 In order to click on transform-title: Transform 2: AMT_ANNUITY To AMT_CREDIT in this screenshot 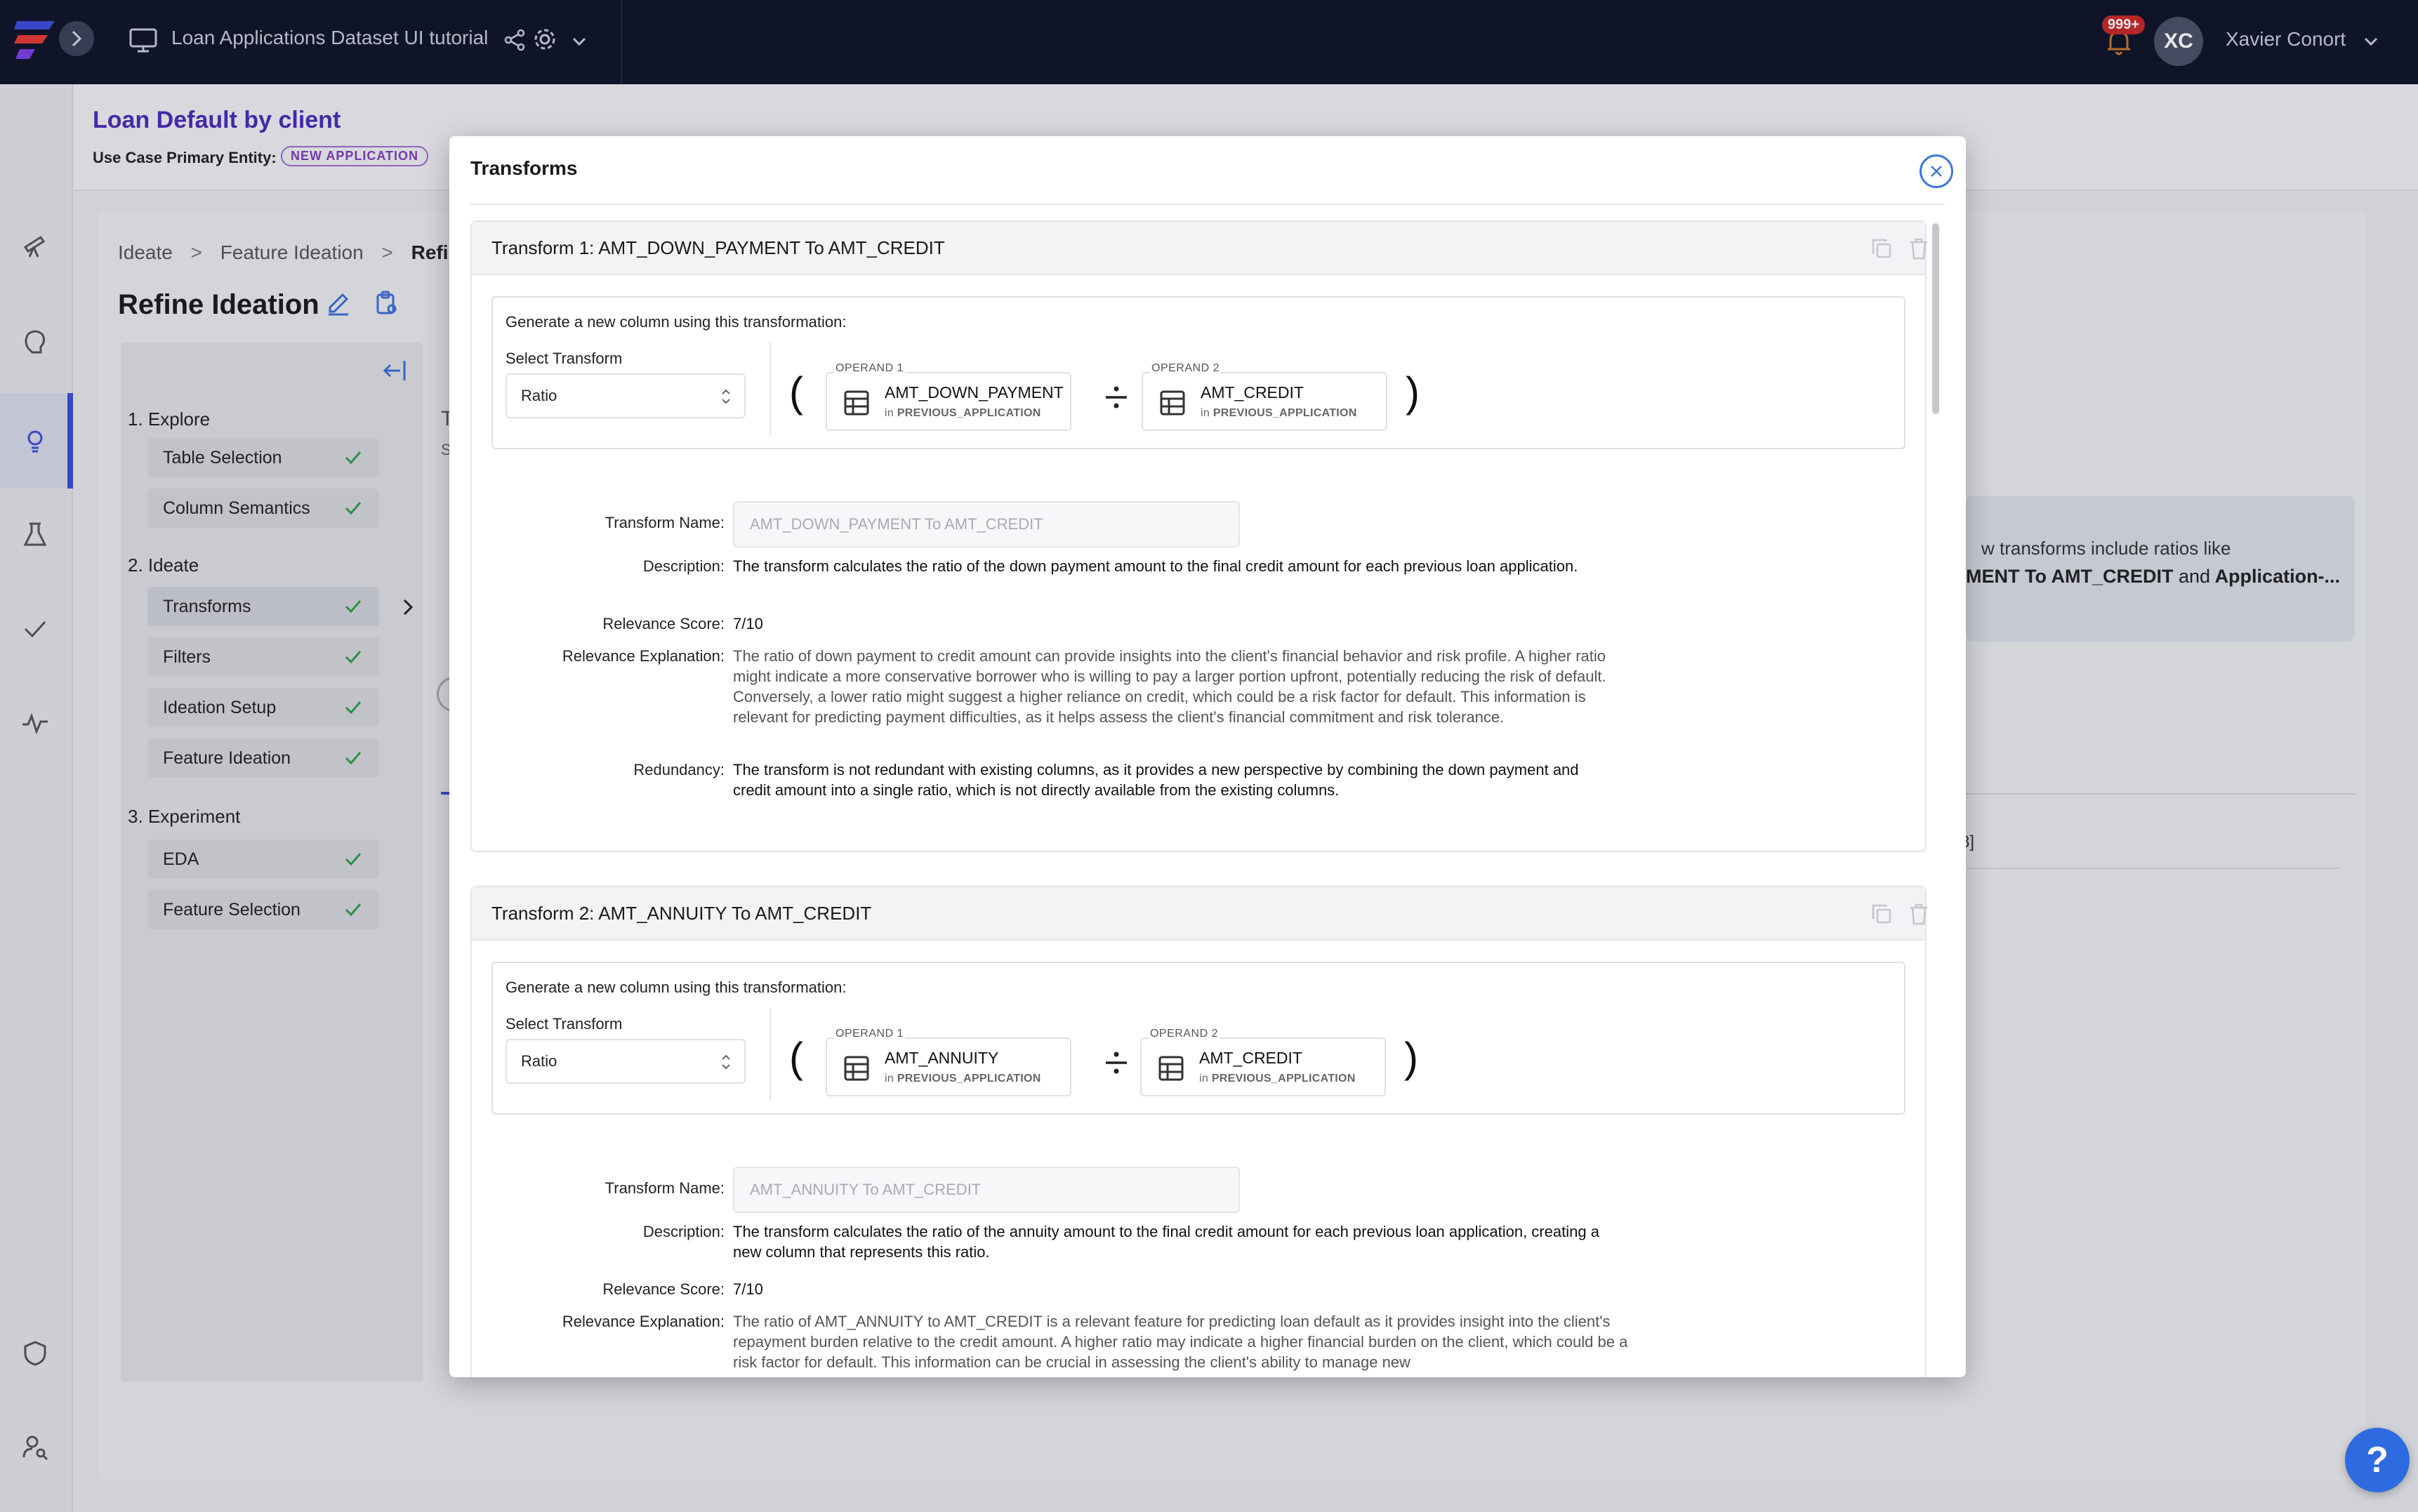, I will do `click(681, 913)`.